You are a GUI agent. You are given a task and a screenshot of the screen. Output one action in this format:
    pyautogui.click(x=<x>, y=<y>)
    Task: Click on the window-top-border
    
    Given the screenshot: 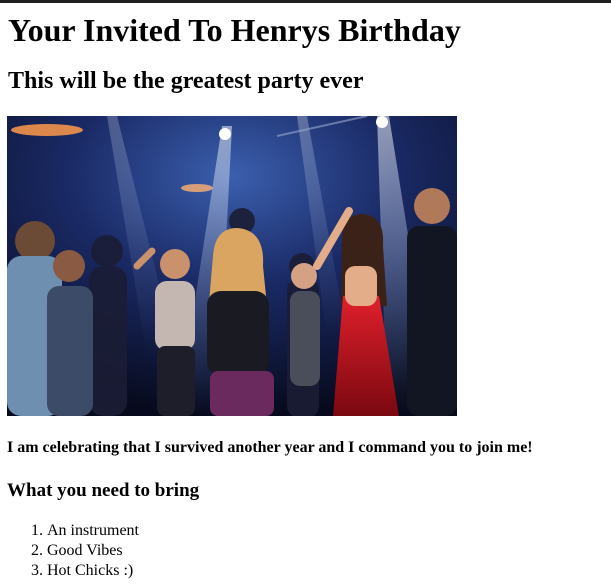 What is the action you would take?
    pyautogui.click(x=305, y=1)
    